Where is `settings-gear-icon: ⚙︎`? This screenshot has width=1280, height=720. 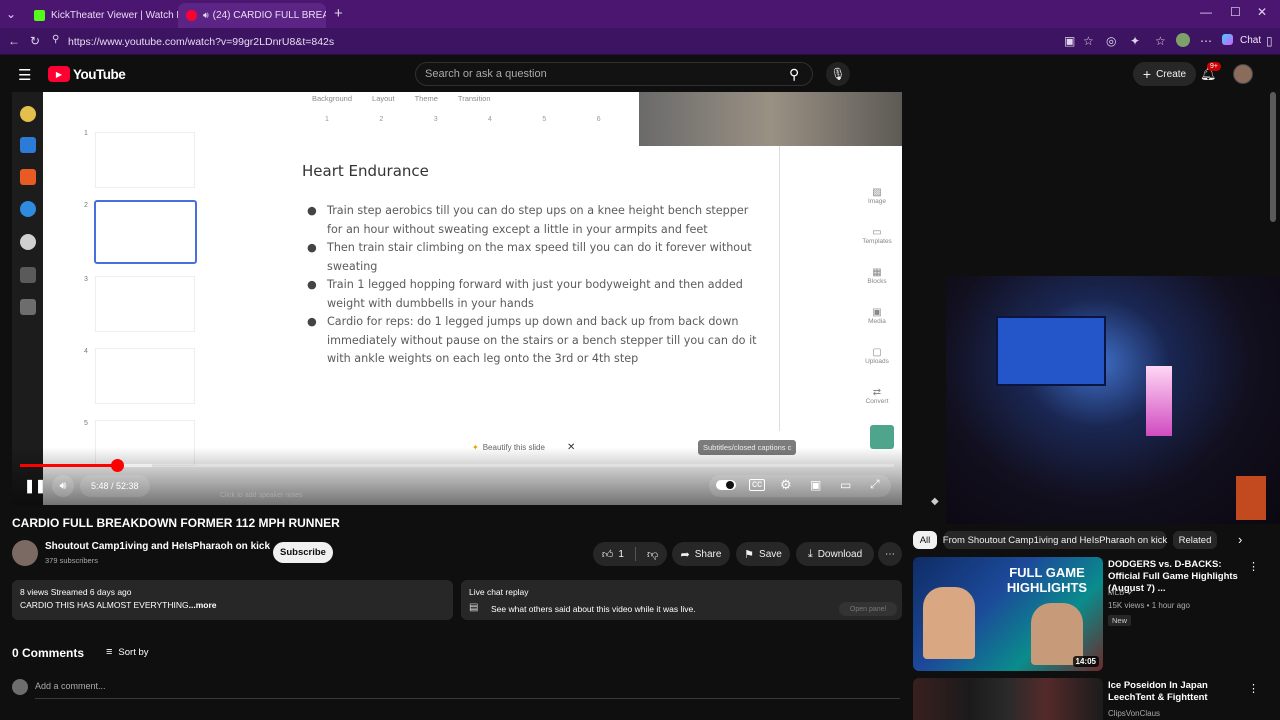 settings-gear-icon: ⚙︎ is located at coordinates (786, 485).